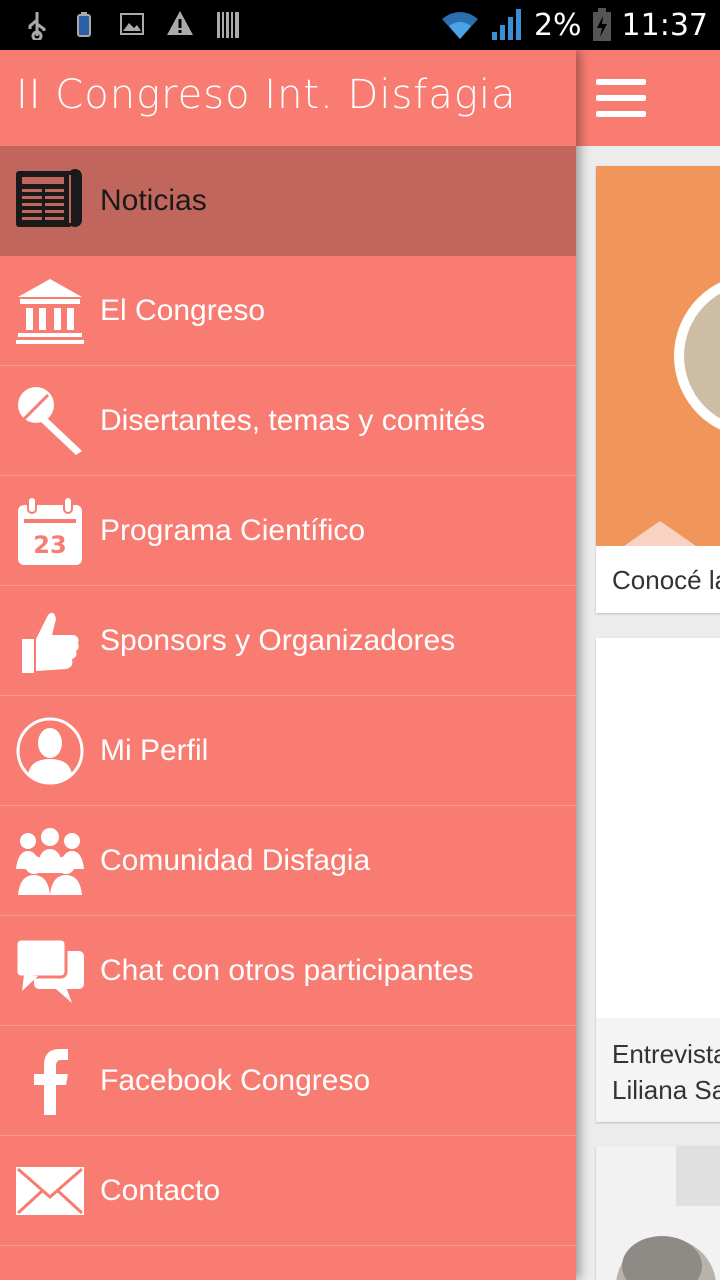 This screenshot has height=1280, width=720. Describe the element at coordinates (50, 642) in the screenshot. I see `thumbs-up-icon` at that location.